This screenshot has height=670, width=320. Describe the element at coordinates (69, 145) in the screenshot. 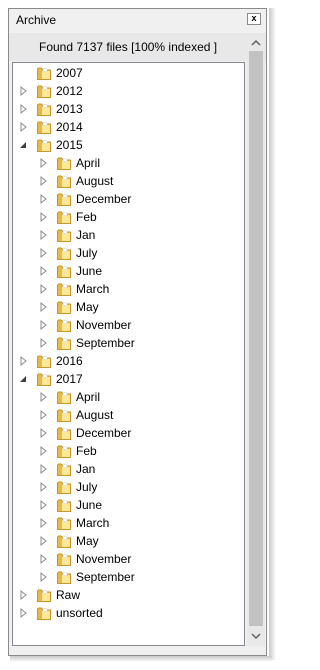

I see `tree-item-label: 2015` at that location.